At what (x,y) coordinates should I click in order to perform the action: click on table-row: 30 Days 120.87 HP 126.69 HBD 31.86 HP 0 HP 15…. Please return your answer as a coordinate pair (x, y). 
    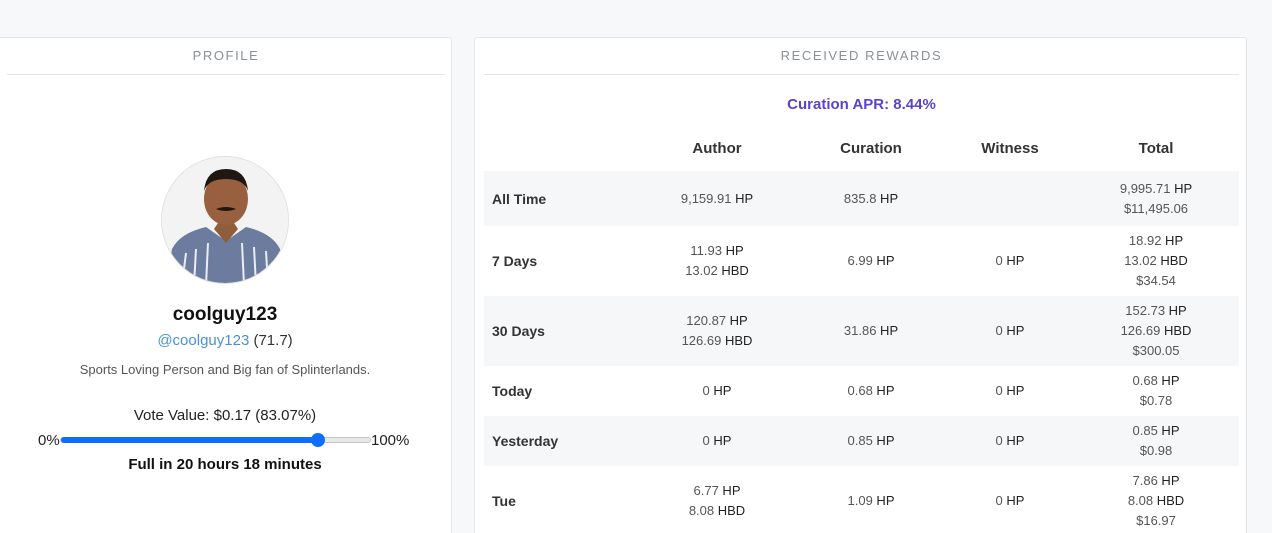
    Looking at the image, I should click on (861, 331).